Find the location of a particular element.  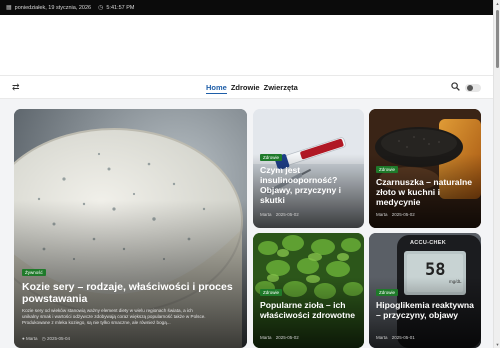

dark-mode-toggle is located at coordinates (473, 88).